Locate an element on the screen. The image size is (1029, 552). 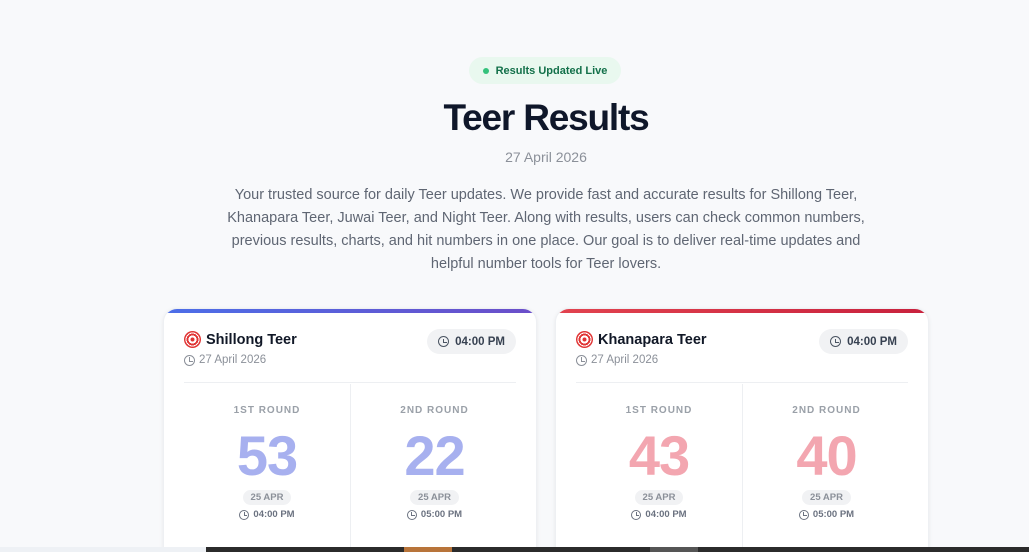
round-1: 1ST ROUND 53 25 APR 04:00 PM is located at coordinates (267, 468).